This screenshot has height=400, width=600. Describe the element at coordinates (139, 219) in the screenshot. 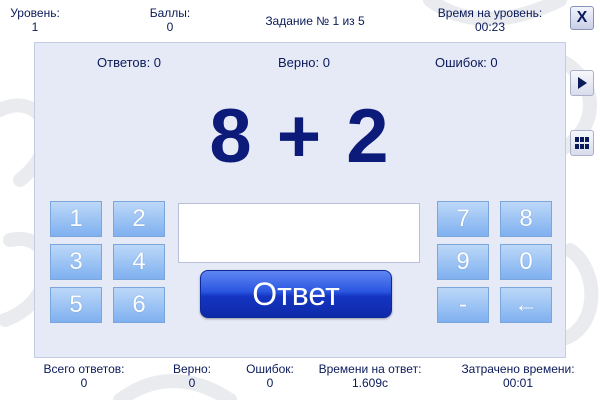

I see `key-2: 2` at that location.